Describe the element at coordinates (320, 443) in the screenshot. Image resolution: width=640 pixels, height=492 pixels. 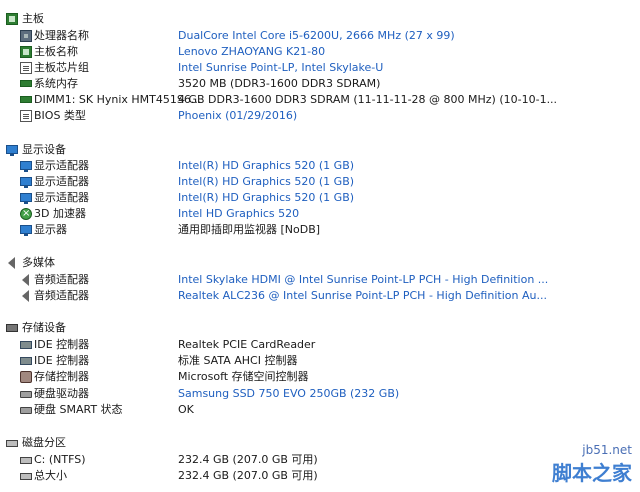
I see `section-partitions: 磁盘分区` at that location.